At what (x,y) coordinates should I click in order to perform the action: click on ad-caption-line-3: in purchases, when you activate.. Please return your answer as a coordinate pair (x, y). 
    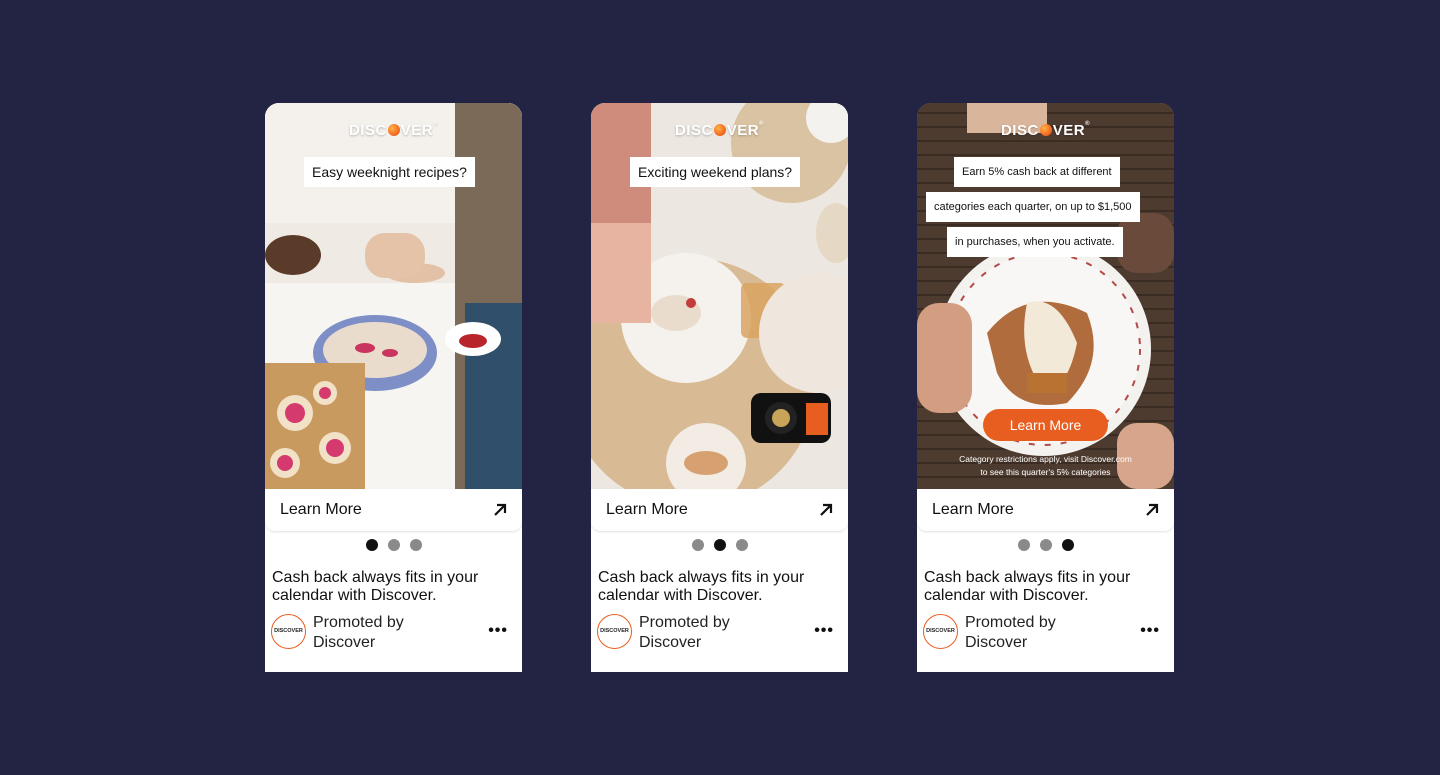
    Looking at the image, I should click on (1035, 242).